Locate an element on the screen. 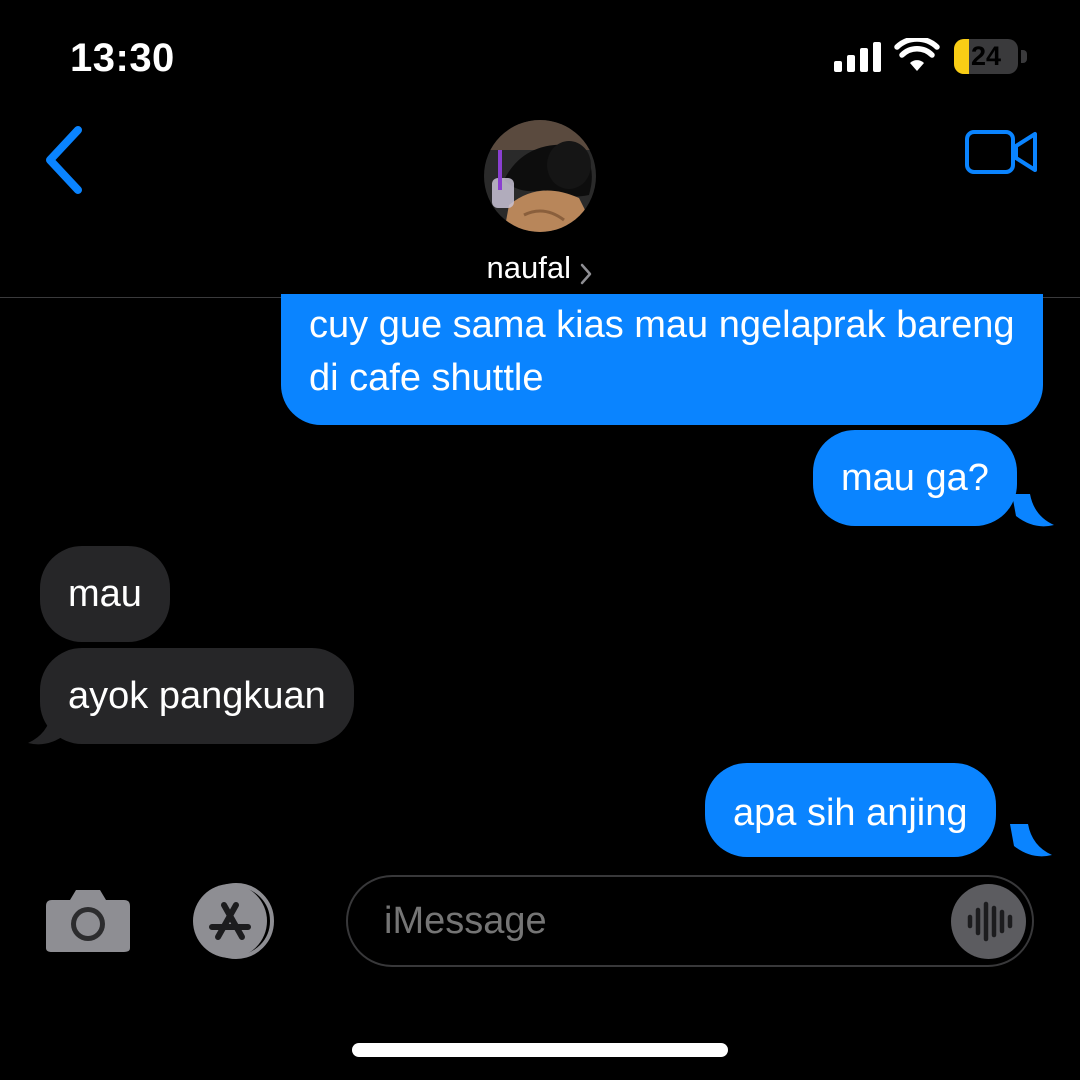 The width and height of the screenshot is (1080, 1080). contact-name-button: naufal is located at coordinates (540, 268).